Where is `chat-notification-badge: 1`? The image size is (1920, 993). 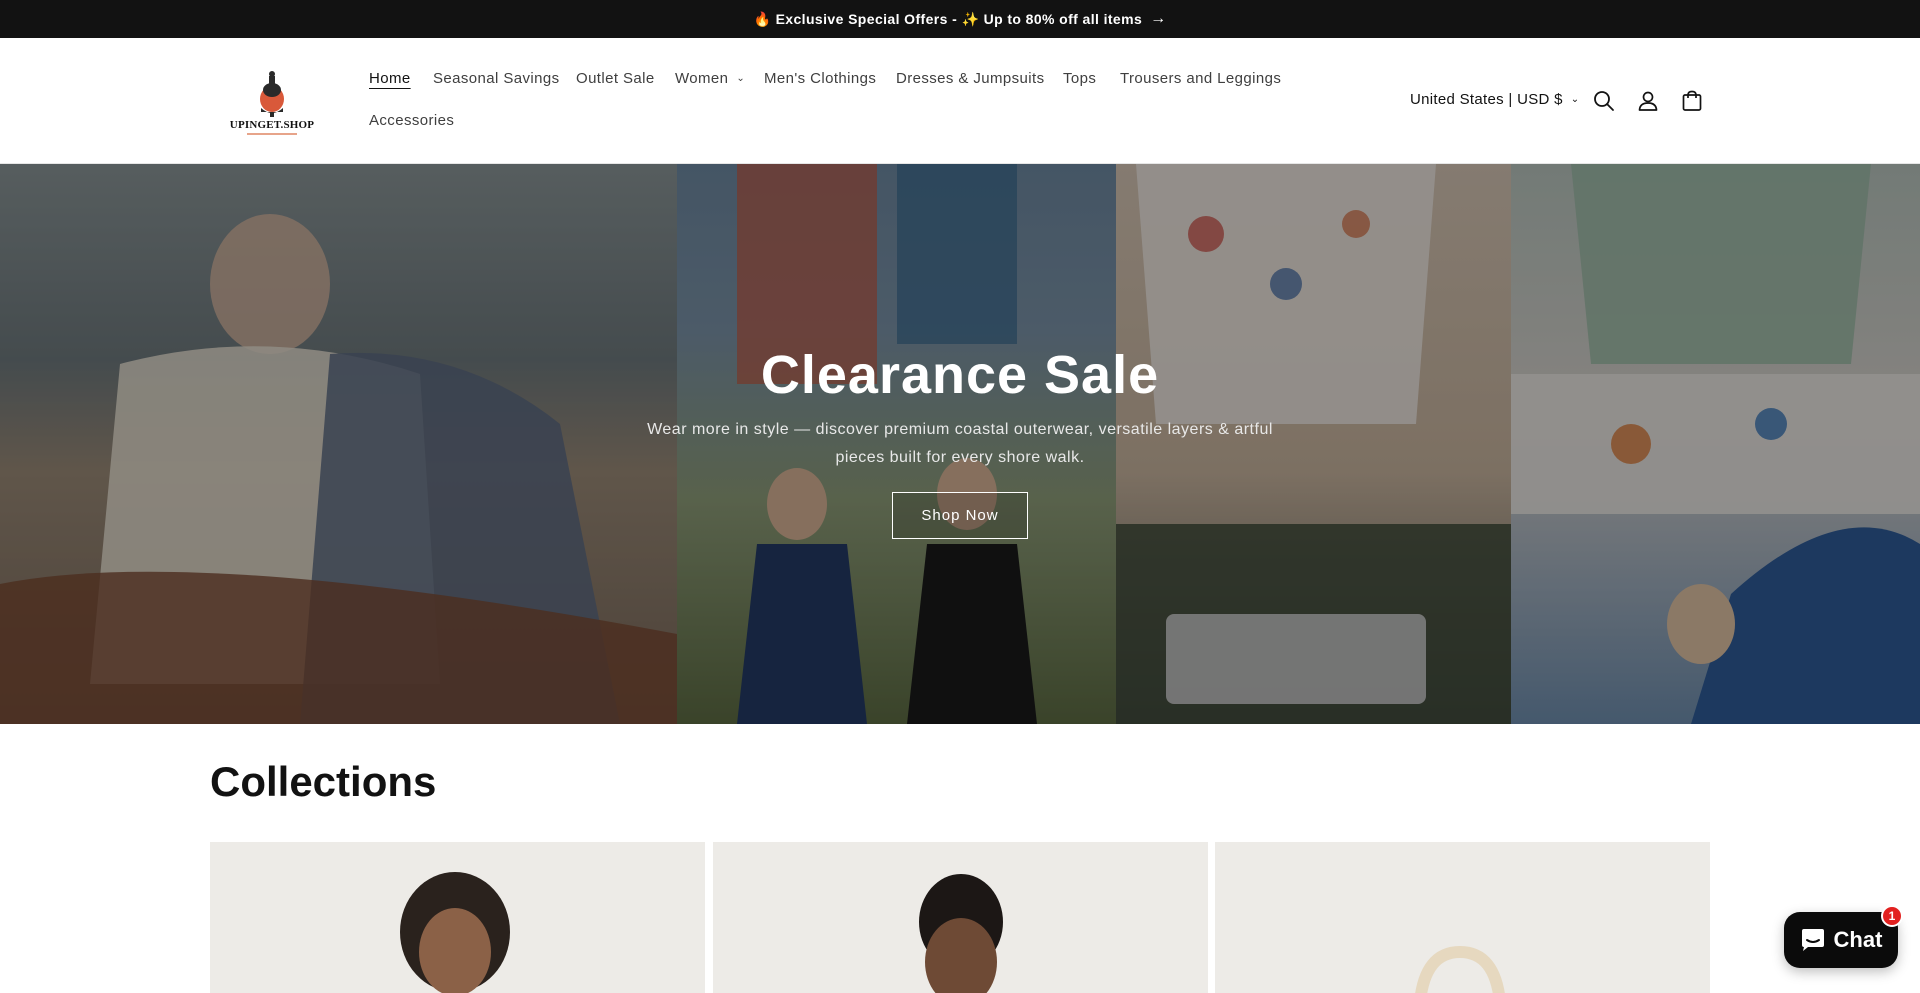
chat-notification-badge: 1 is located at coordinates (1892, 916).